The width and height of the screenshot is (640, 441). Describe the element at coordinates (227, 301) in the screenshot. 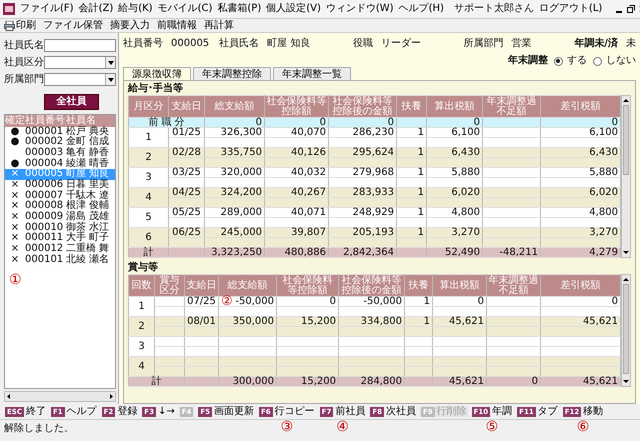

I see `callout-number: ②` at that location.